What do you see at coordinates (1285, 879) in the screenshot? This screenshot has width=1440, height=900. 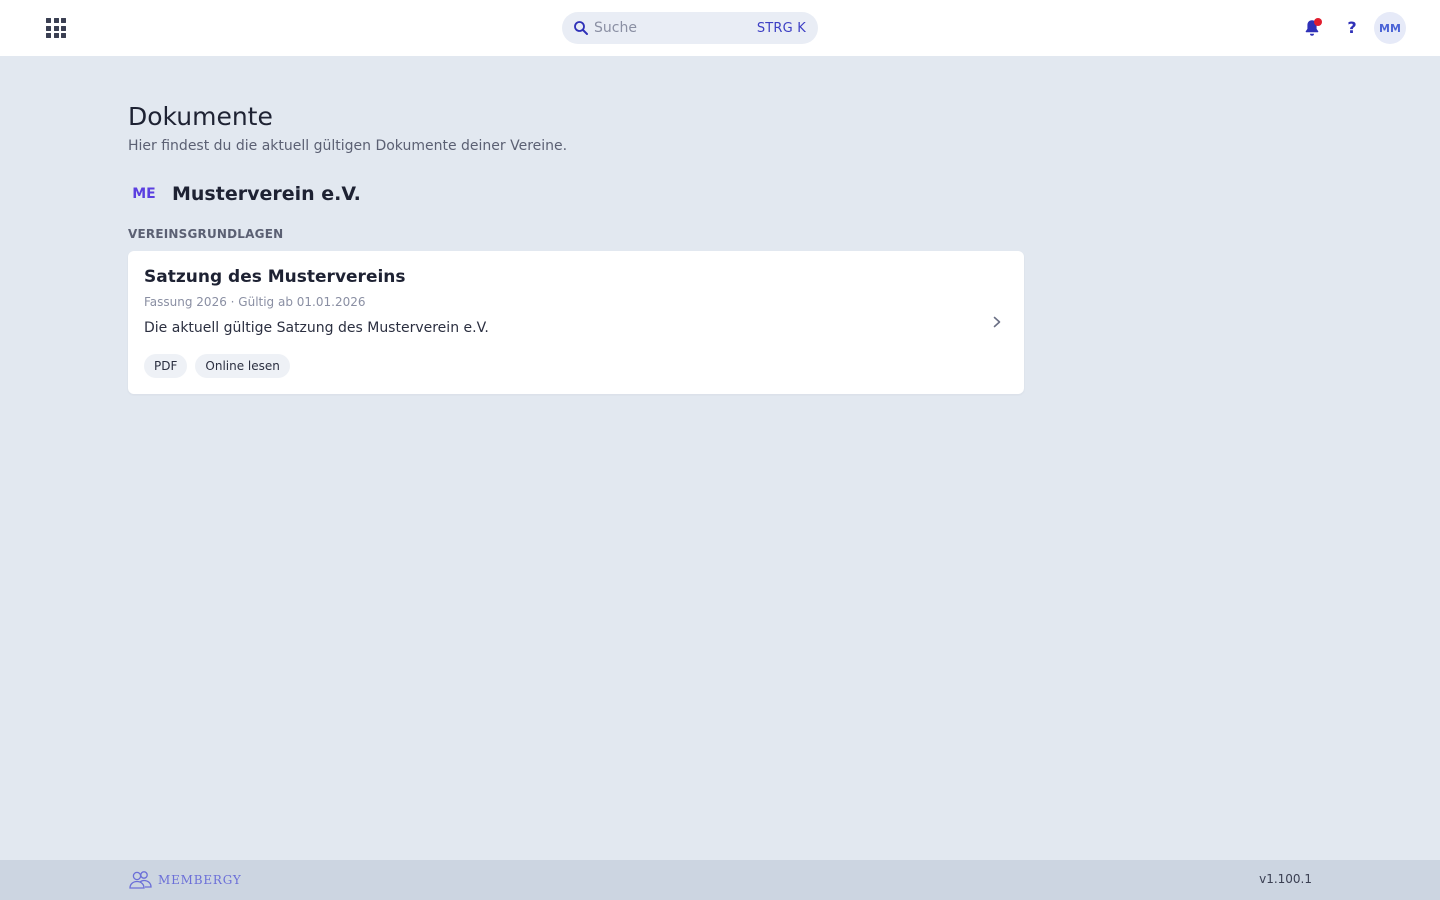 I see `app-version: v1.100.1` at bounding box center [1285, 879].